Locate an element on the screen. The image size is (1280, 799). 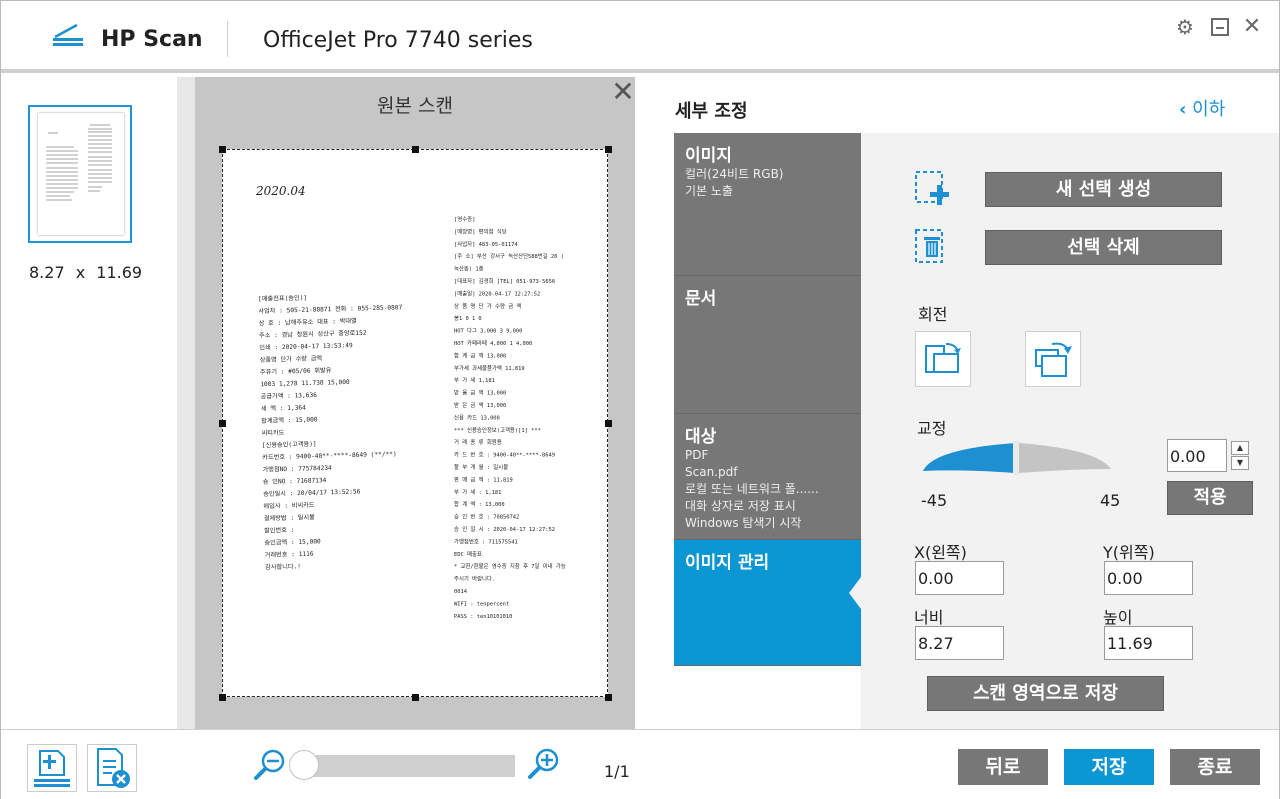
thumbnail-size-label: 8.27 x 11.69 is located at coordinates (86, 272).